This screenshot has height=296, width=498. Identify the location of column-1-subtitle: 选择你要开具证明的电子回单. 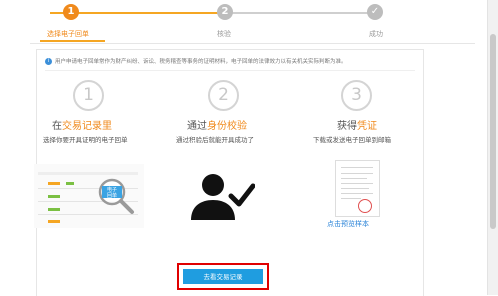
(85, 140).